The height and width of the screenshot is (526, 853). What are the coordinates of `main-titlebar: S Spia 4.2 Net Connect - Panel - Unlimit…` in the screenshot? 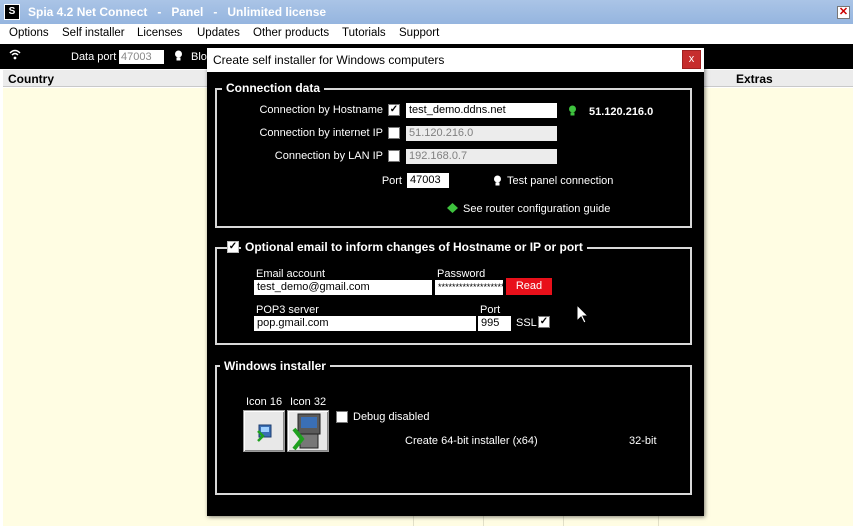 It's located at (426, 12).